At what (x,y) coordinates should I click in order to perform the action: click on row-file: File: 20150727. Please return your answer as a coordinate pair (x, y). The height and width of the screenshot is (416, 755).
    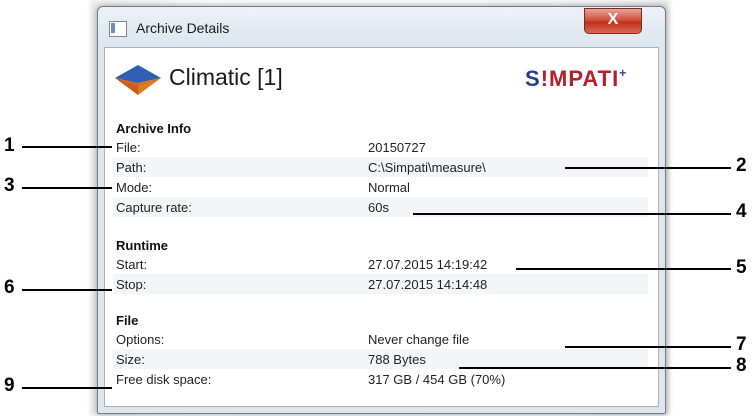
    Looking at the image, I should click on (380, 147).